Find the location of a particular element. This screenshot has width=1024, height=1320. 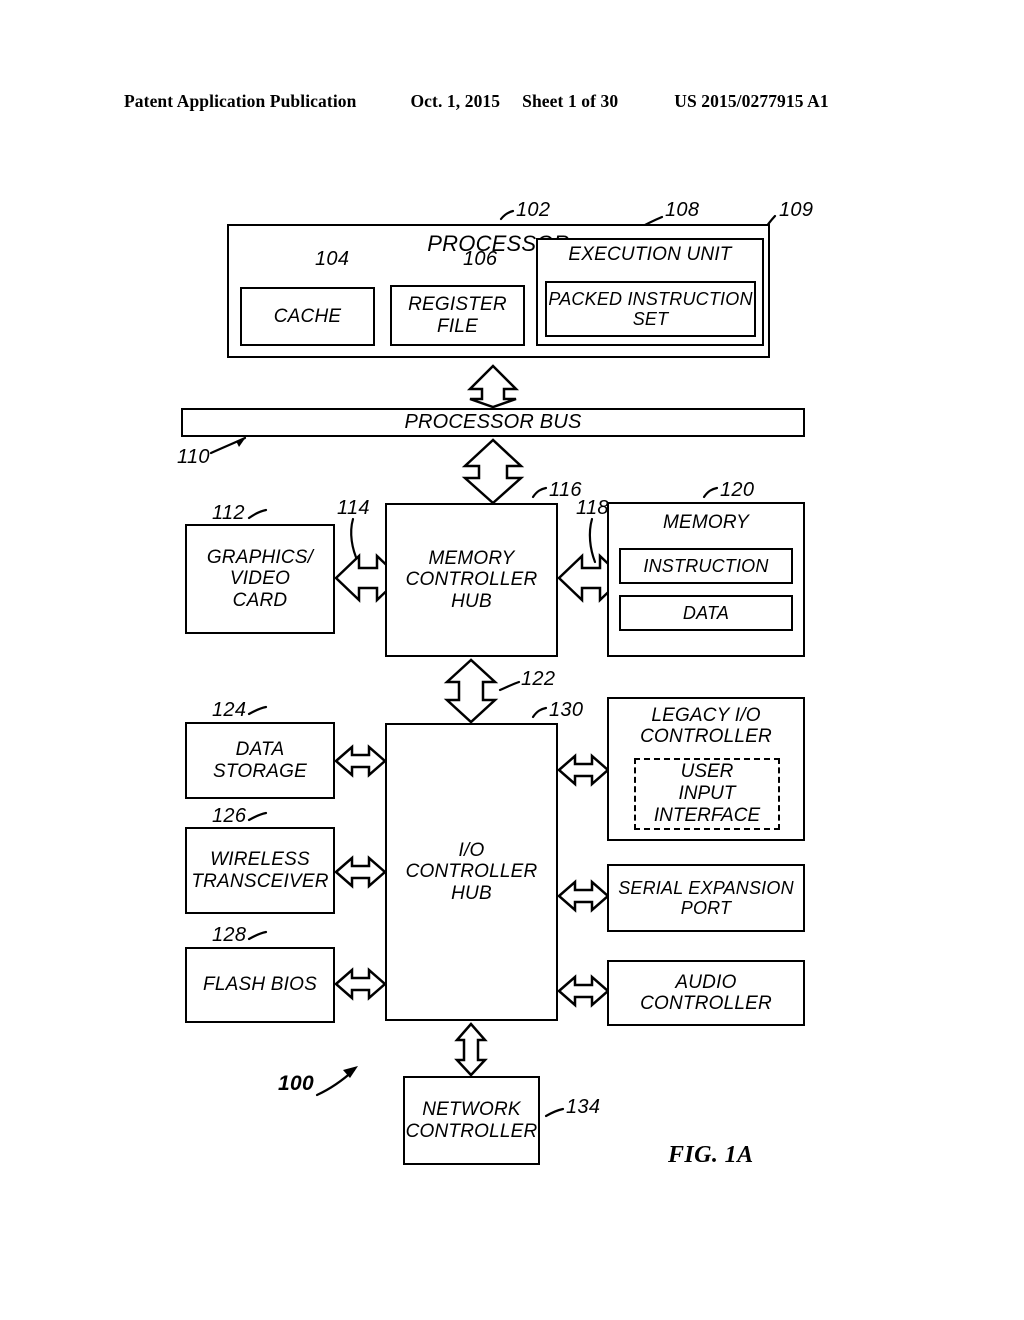

ref-100-system: 100 is located at coordinates (296, 1083).